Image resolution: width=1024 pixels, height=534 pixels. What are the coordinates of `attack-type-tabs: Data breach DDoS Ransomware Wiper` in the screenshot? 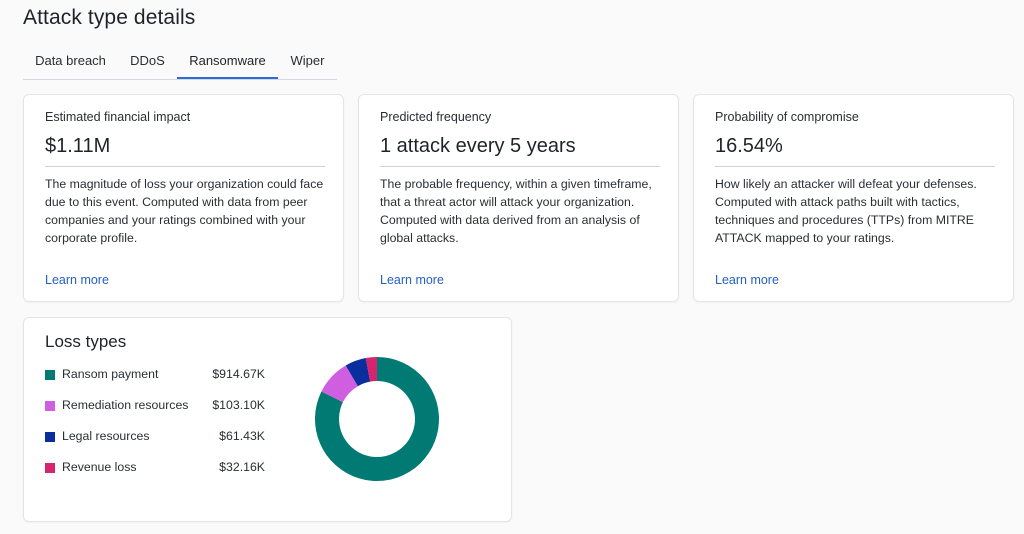 It's located at (180, 63).